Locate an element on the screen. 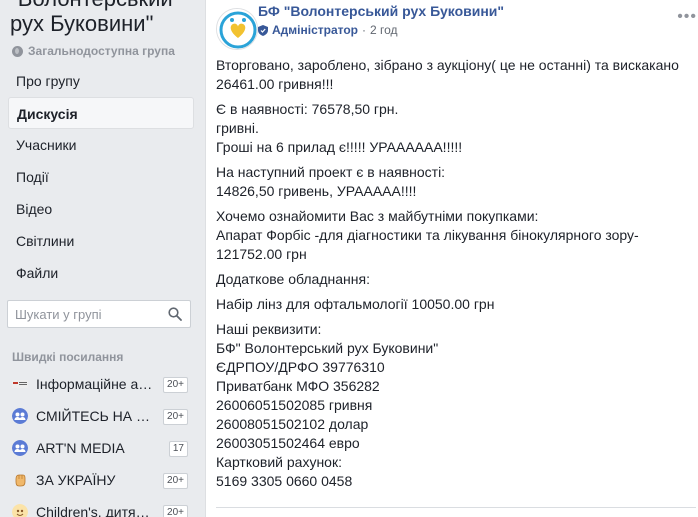 The image size is (698, 517). globe-icon is located at coordinates (17, 51).